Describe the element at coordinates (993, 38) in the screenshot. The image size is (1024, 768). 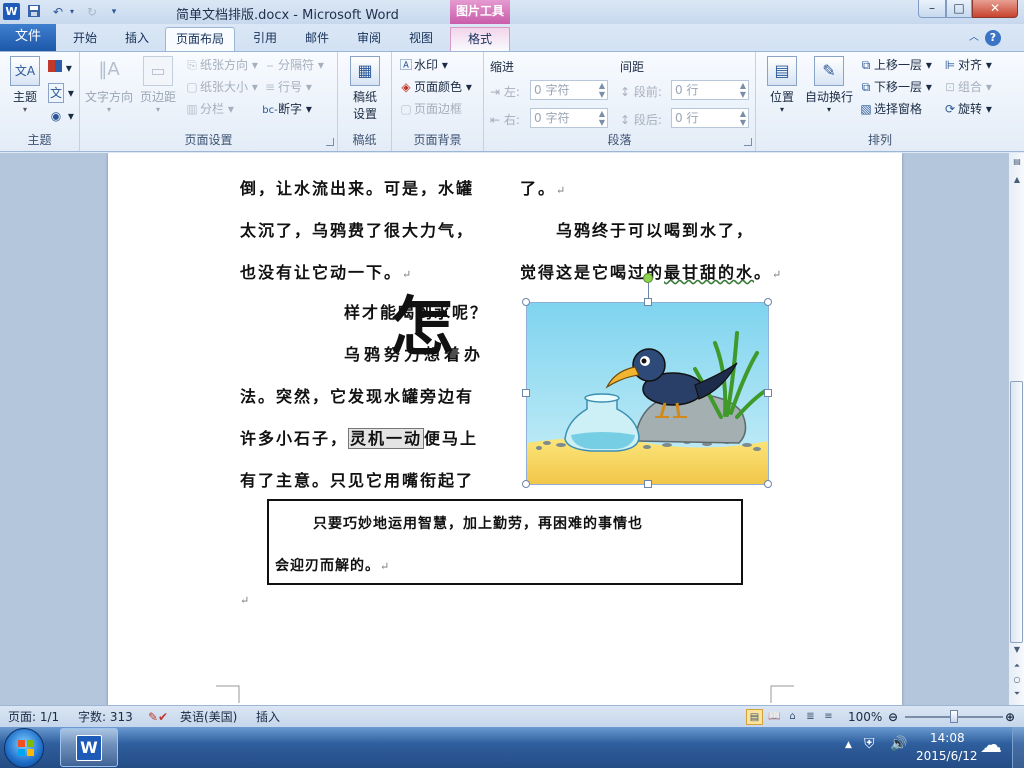
I see `help-icon: ?` at that location.